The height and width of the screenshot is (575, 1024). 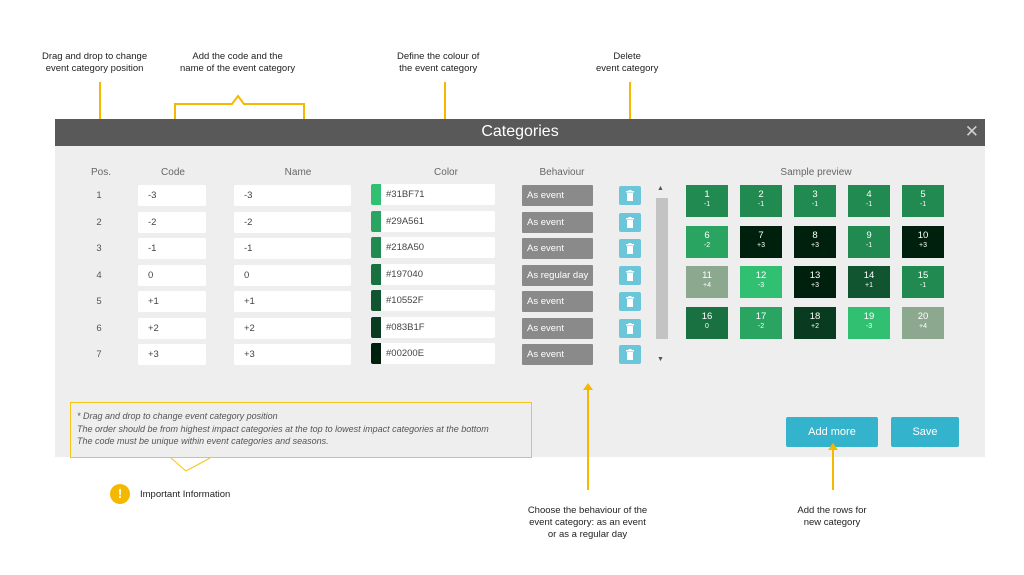 I want to click on preview-tile: 13 +3, so click(x=815, y=282).